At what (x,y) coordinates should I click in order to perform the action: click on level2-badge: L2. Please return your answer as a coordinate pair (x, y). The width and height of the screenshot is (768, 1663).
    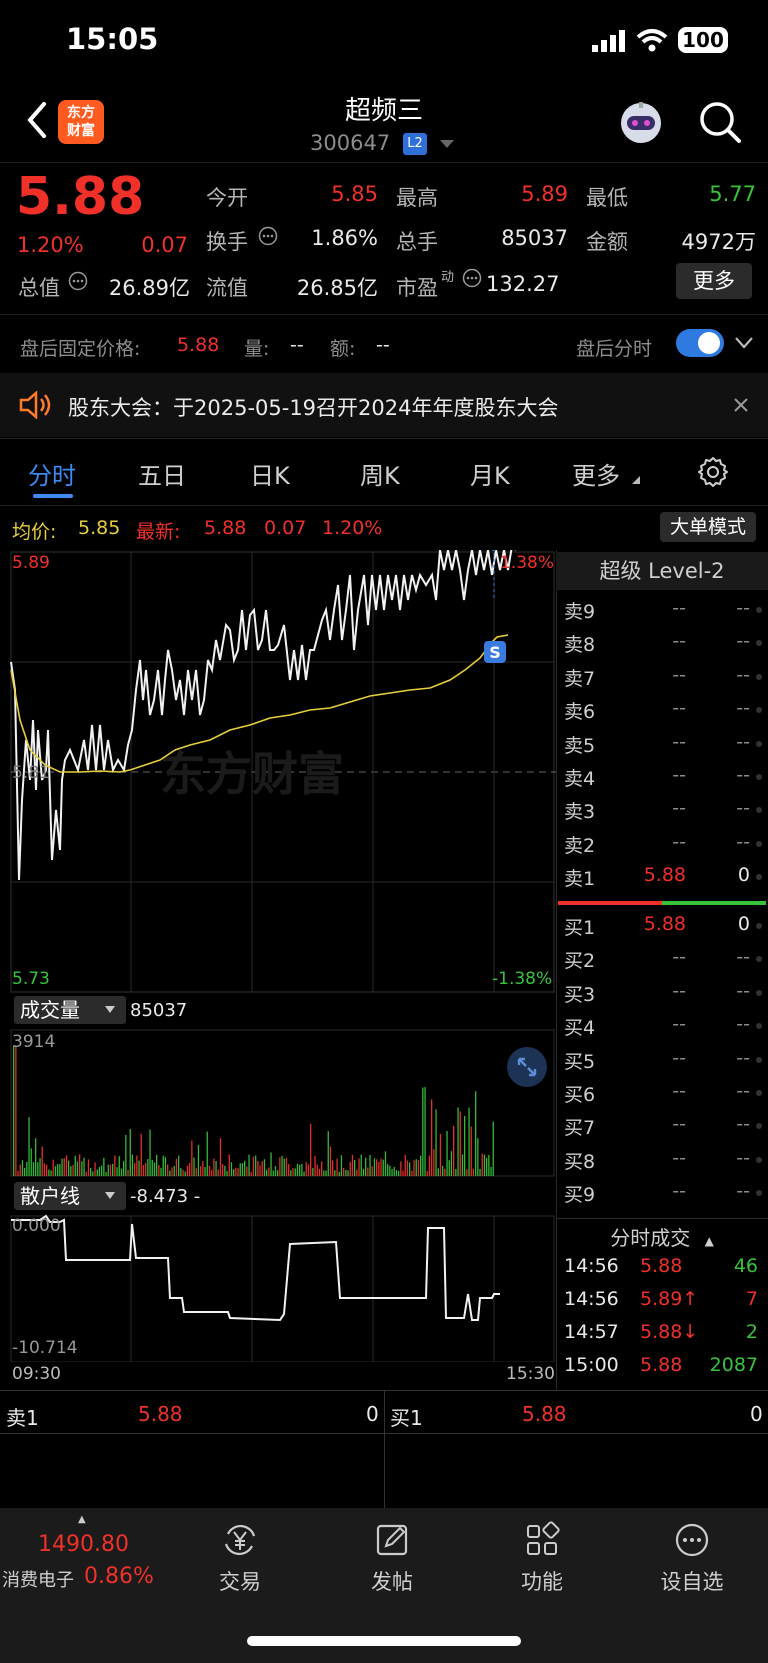
    Looking at the image, I should click on (415, 144).